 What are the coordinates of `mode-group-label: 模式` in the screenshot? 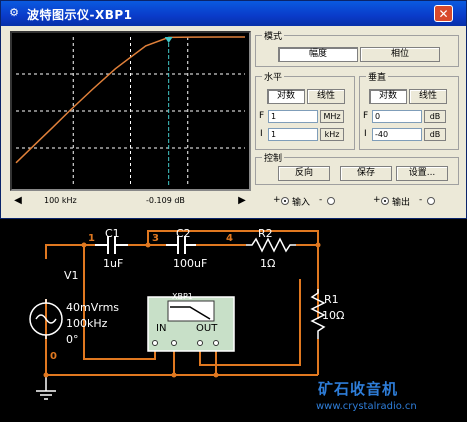 It's located at (273, 35).